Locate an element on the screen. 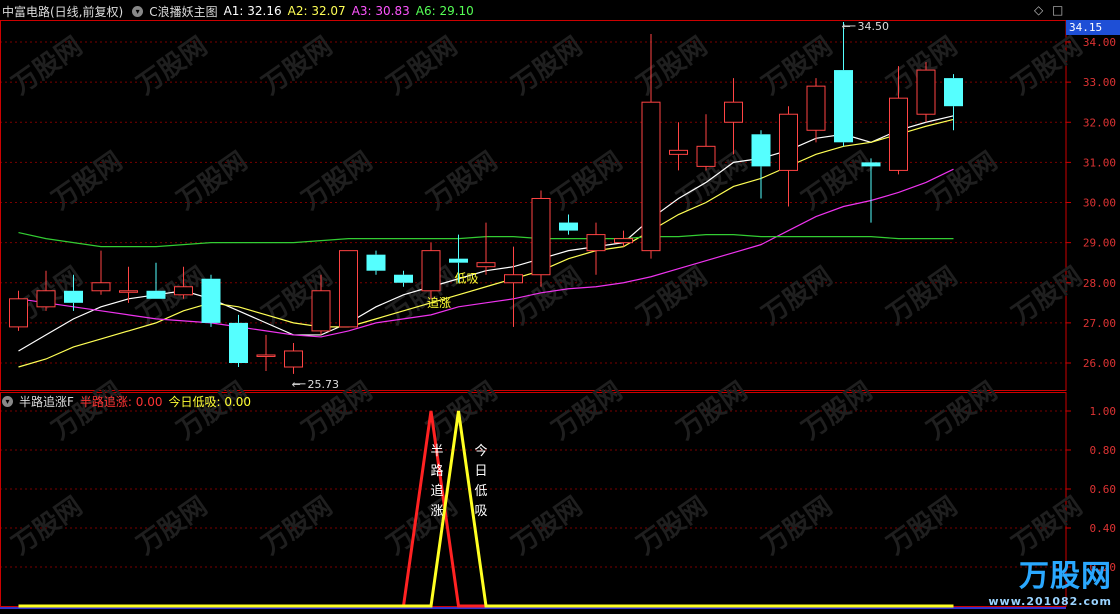  brand-watermark: 万股网 www.201082.com is located at coordinates (1050, 579).